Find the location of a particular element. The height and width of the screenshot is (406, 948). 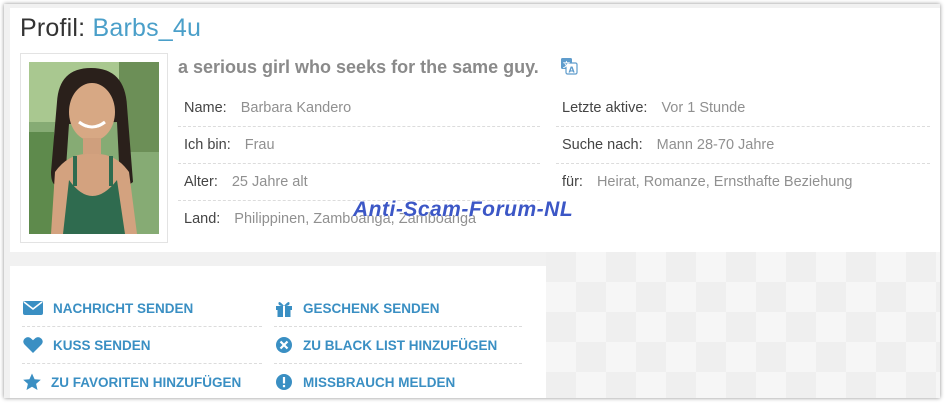

report-abuse-button: MISSBRAUCH MELDEN is located at coordinates (398, 381).